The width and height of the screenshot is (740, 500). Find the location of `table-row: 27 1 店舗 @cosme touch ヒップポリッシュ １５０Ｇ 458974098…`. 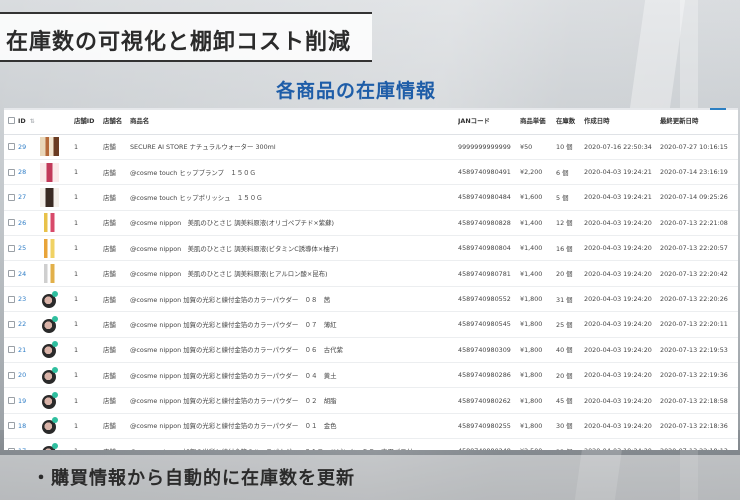

table-row: 27 1 店舗 @cosme touch ヒップポリッシュ １５０Ｇ 458974098… is located at coordinates (371, 198).